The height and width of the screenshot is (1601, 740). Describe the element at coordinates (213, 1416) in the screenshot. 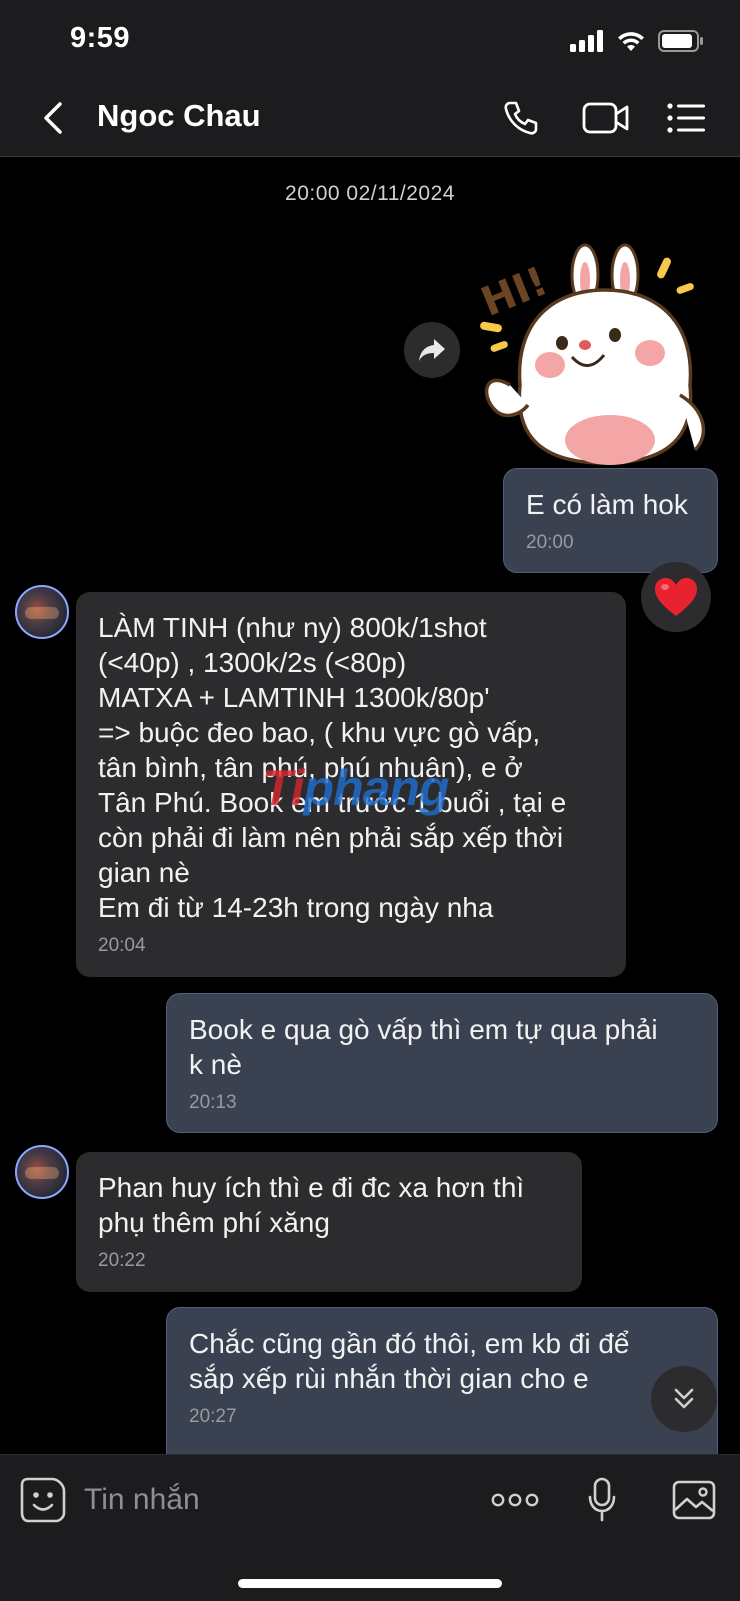

I see `message-time: 20:27` at that location.